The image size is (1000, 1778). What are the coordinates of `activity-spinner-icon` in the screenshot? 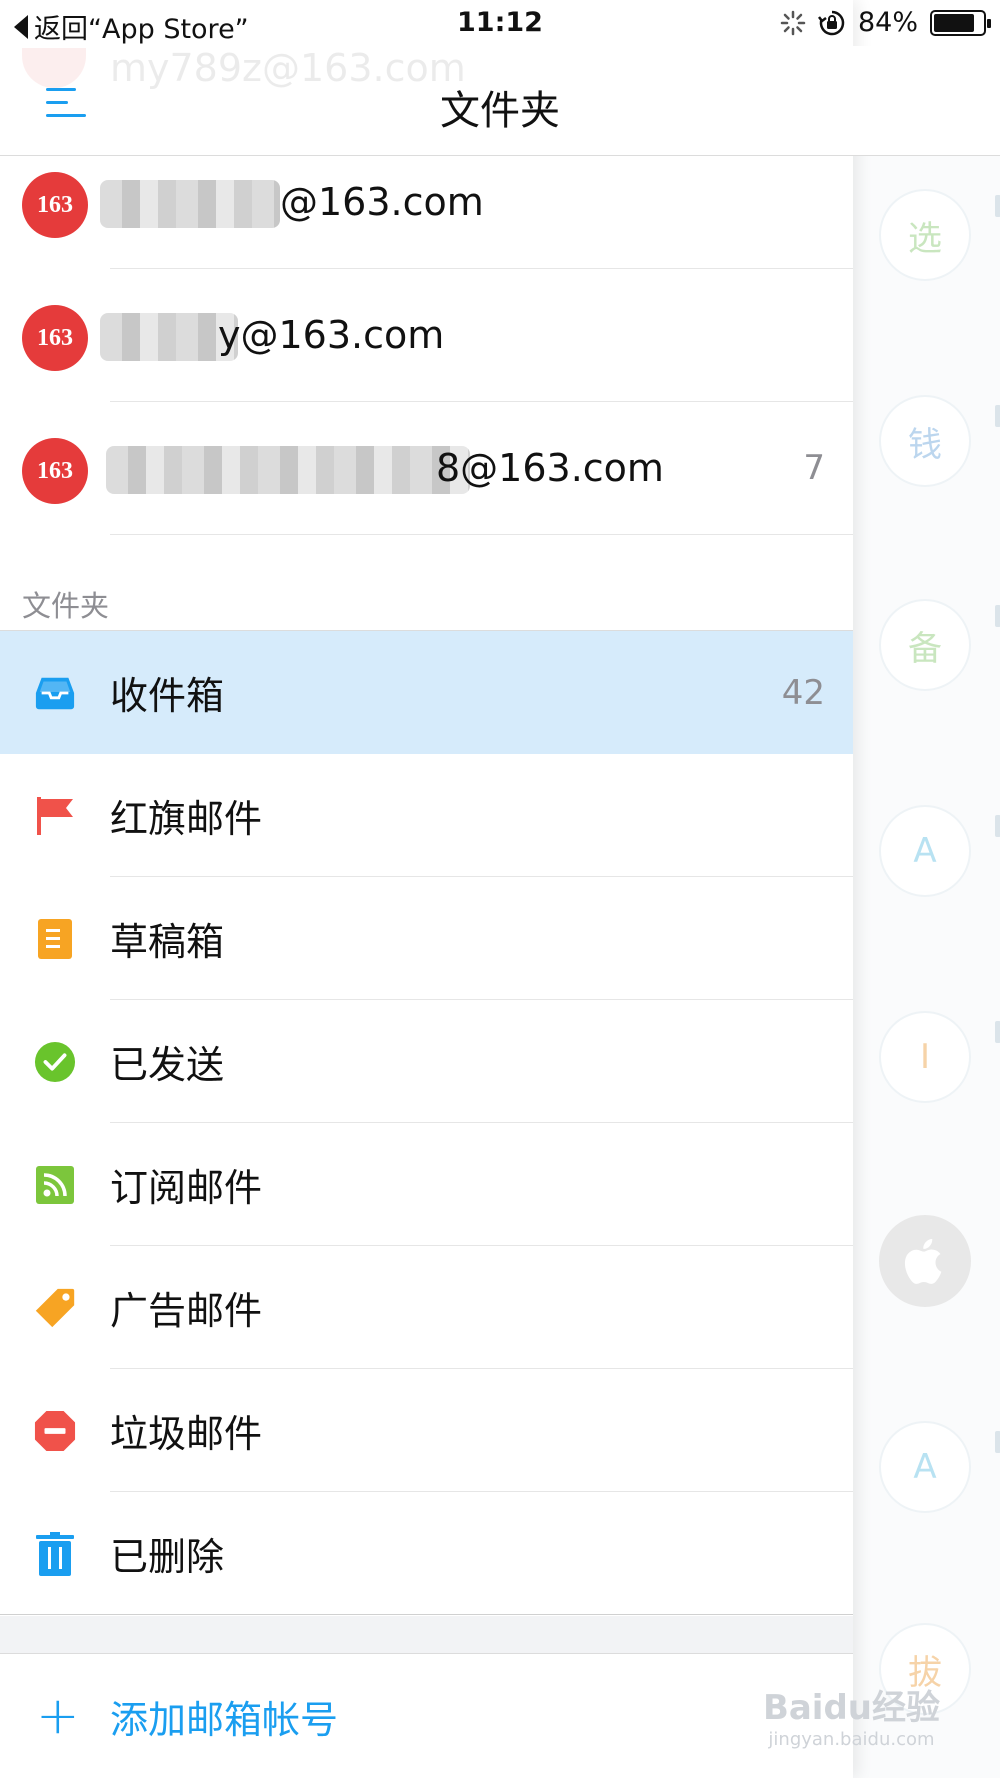 It's located at (793, 22).